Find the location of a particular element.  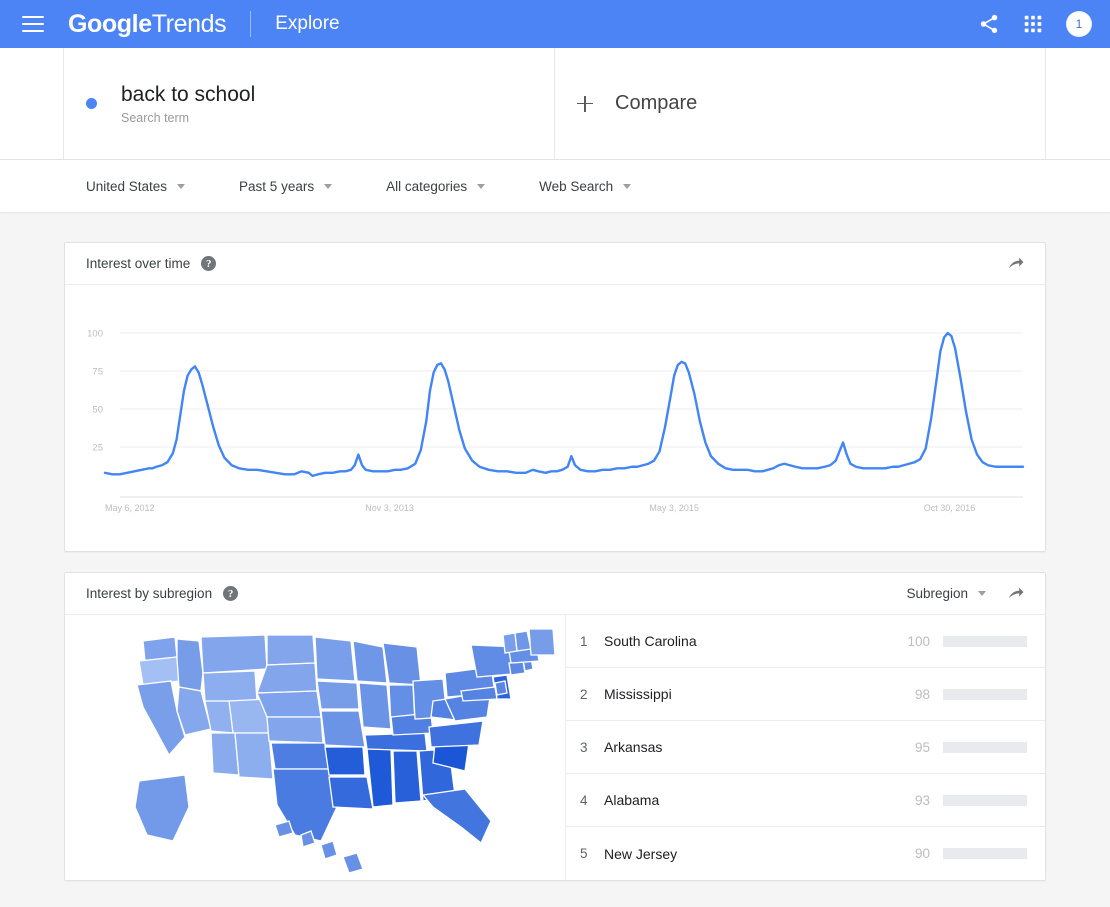

state-me is located at coordinates (542, 642).